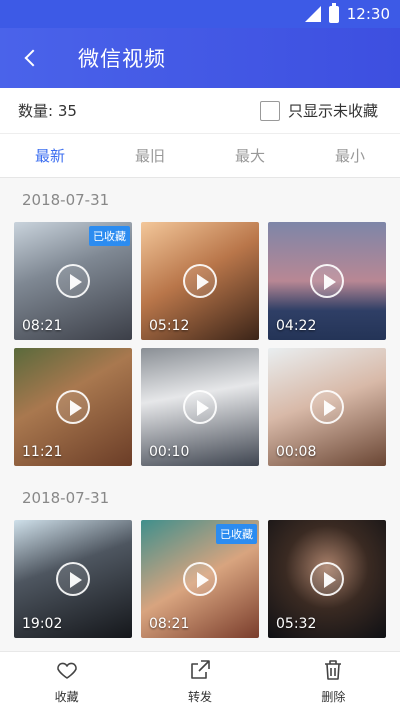 This screenshot has width=400, height=711. I want to click on bottom-action-bar: 收藏 转发 删除, so click(200, 681).